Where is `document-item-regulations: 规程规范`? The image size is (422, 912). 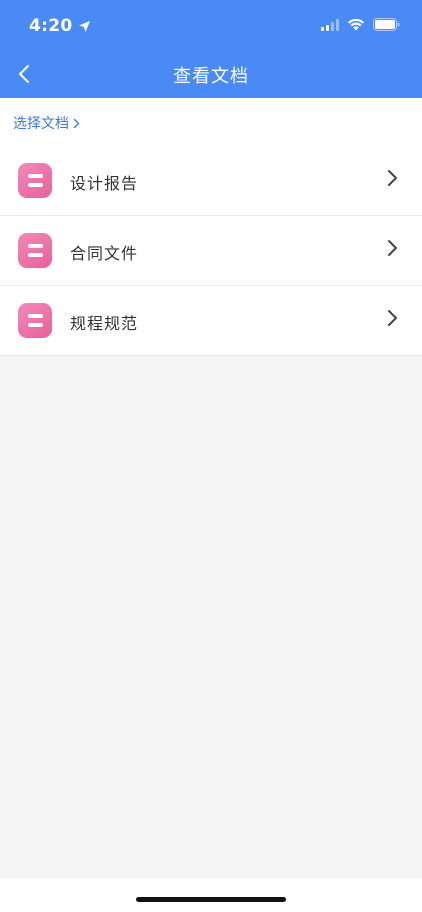 document-item-regulations: 规程规范 is located at coordinates (211, 320).